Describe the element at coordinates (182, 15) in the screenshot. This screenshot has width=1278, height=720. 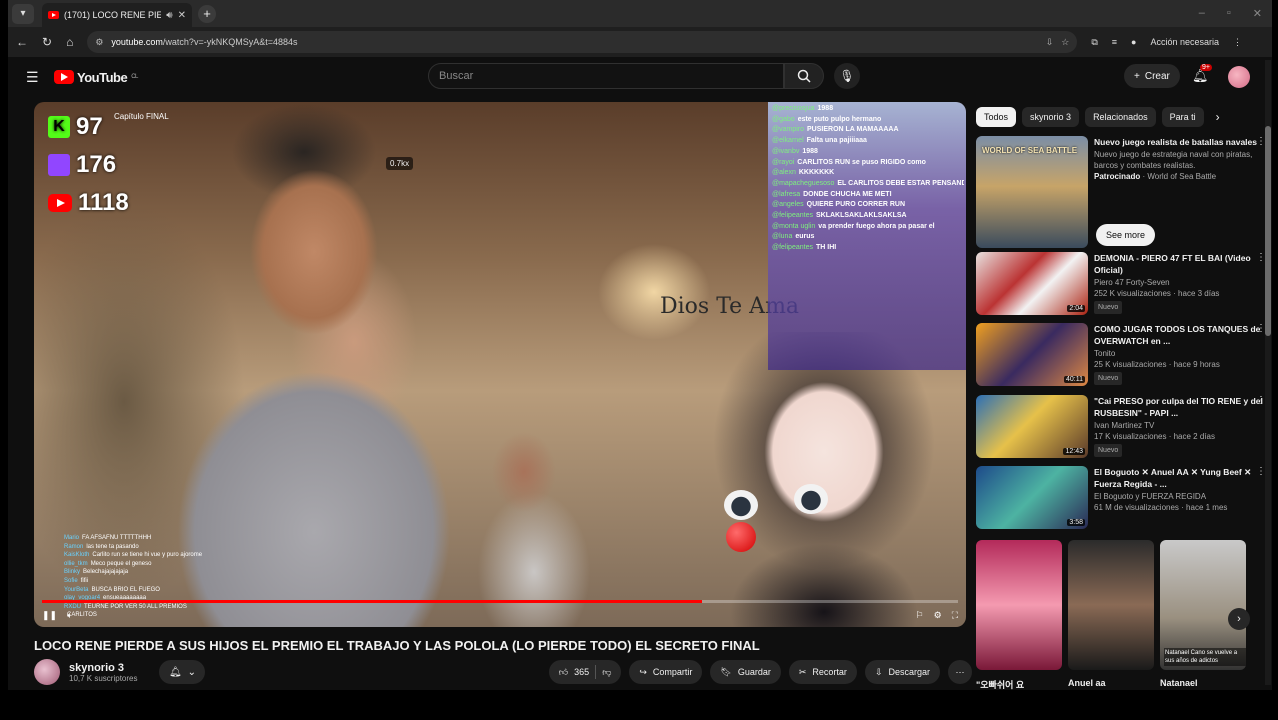
I see `close-tab-icon: ✕` at that location.